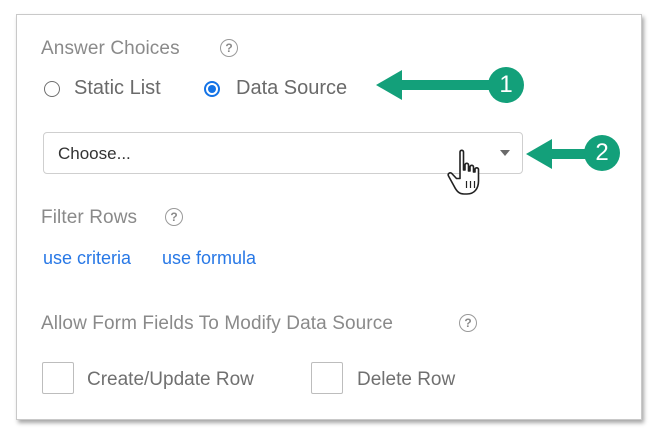 This screenshot has height=434, width=659. What do you see at coordinates (602, 153) in the screenshot?
I see `annotation-badge-2: 2` at bounding box center [602, 153].